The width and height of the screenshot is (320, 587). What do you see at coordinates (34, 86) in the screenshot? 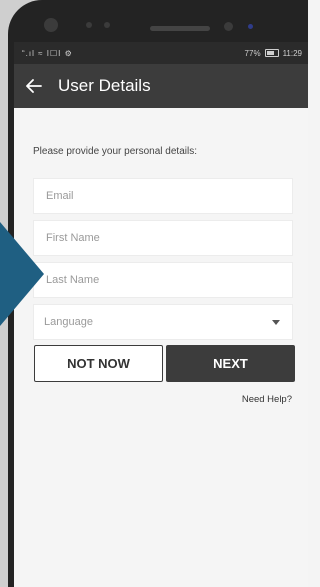
I see `arrow-left-icon` at bounding box center [34, 86].